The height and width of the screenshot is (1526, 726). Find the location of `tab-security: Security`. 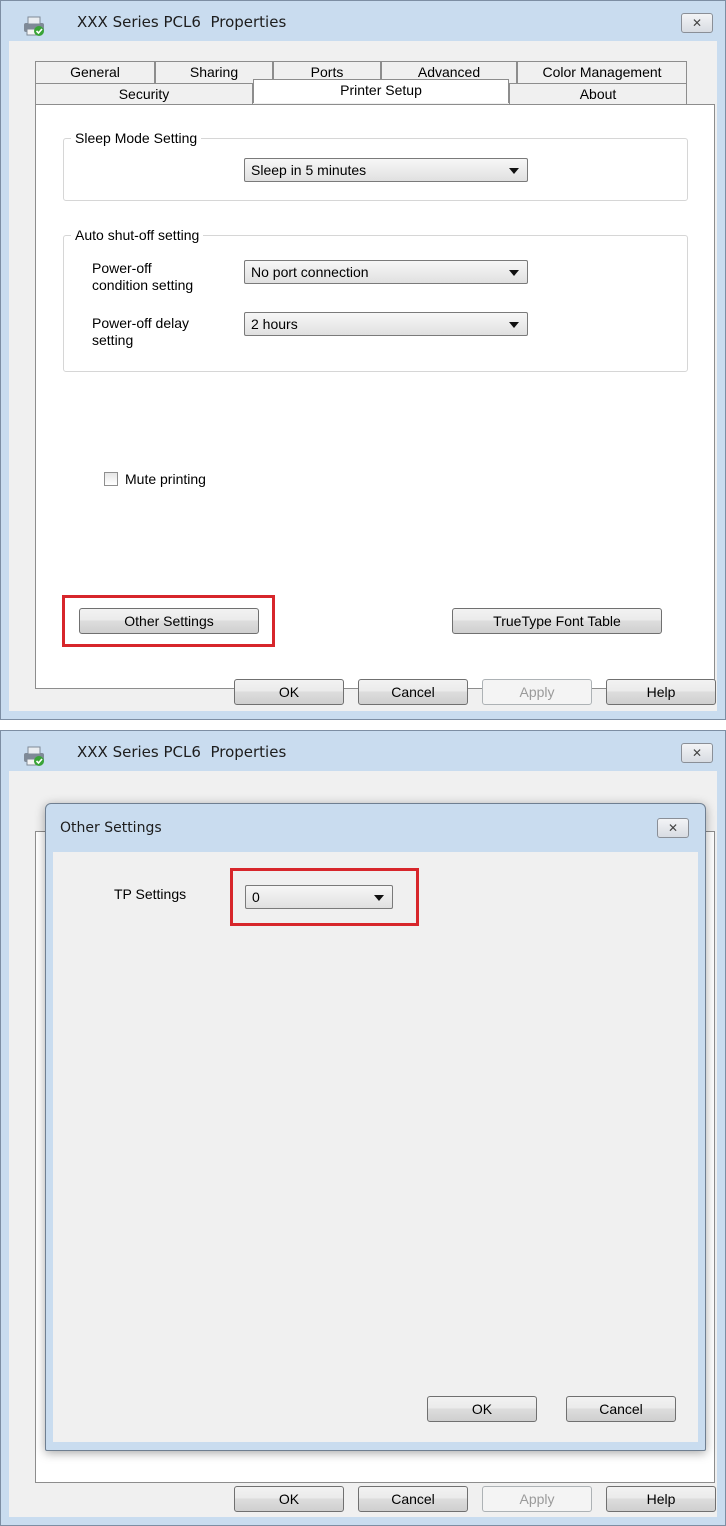

tab-security: Security is located at coordinates (144, 94).